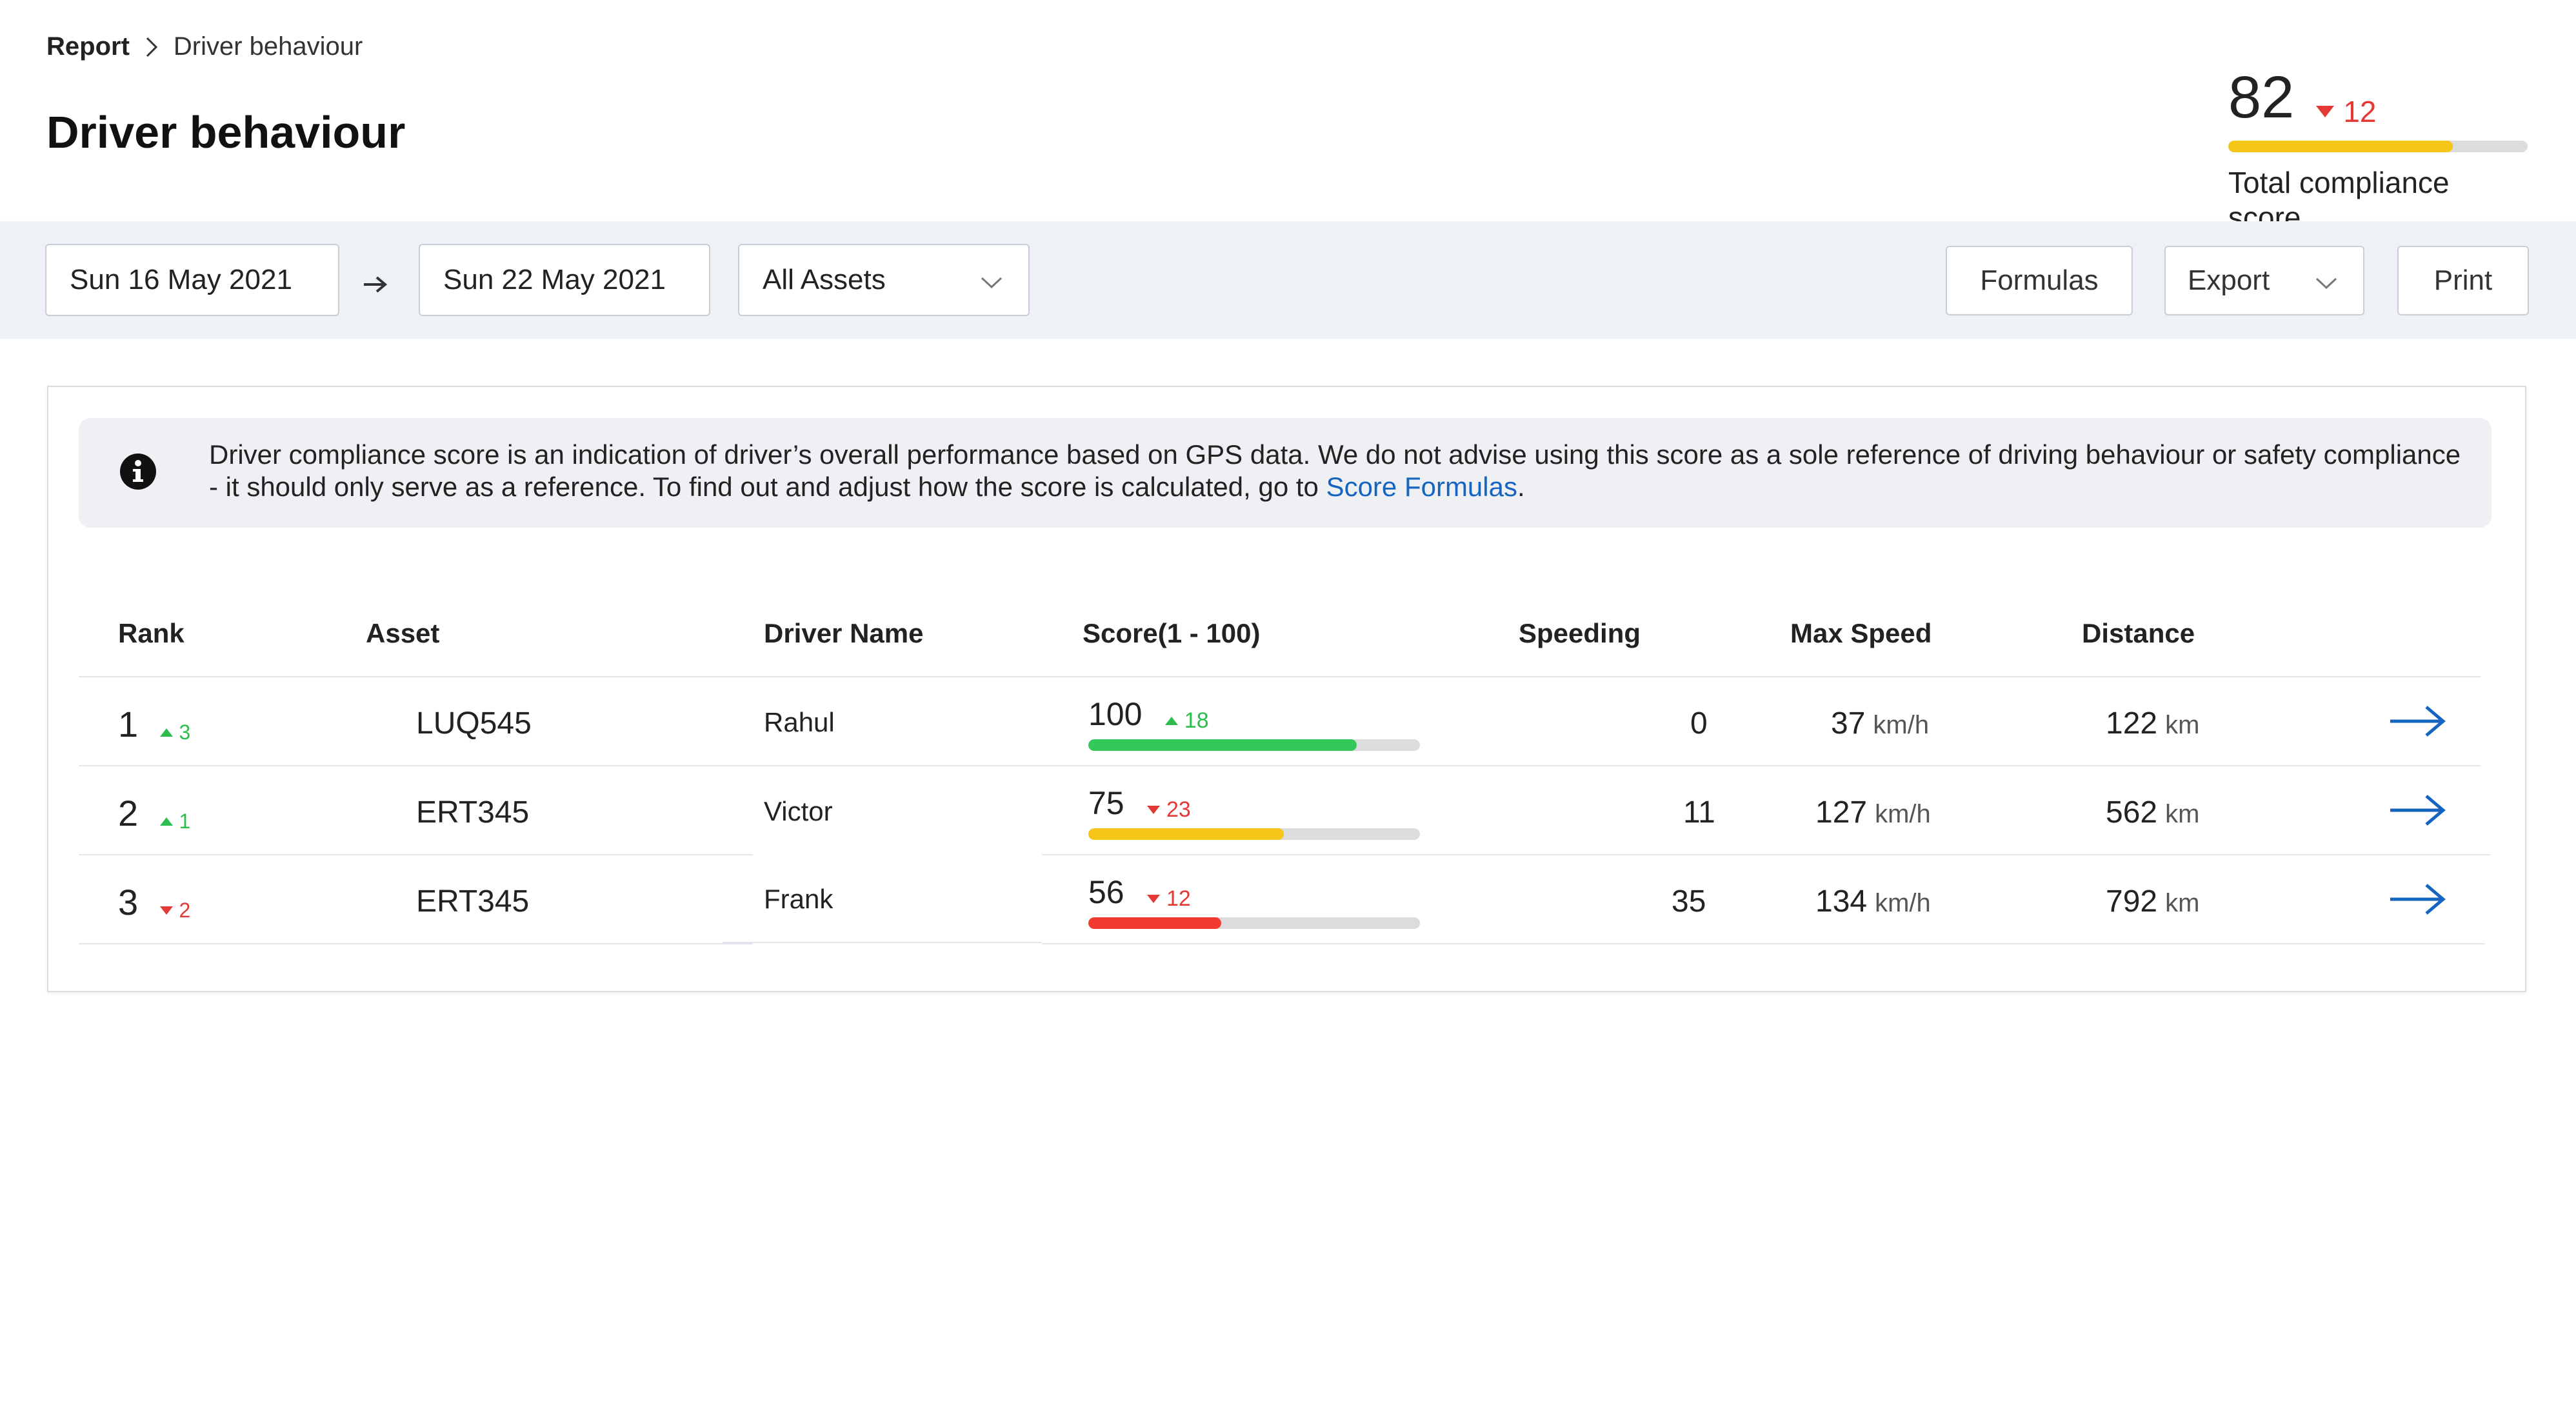 Image resolution: width=2576 pixels, height=1405 pixels. Describe the element at coordinates (1171, 633) in the screenshot. I see `column-header-score: Score(1 - 100)` at that location.